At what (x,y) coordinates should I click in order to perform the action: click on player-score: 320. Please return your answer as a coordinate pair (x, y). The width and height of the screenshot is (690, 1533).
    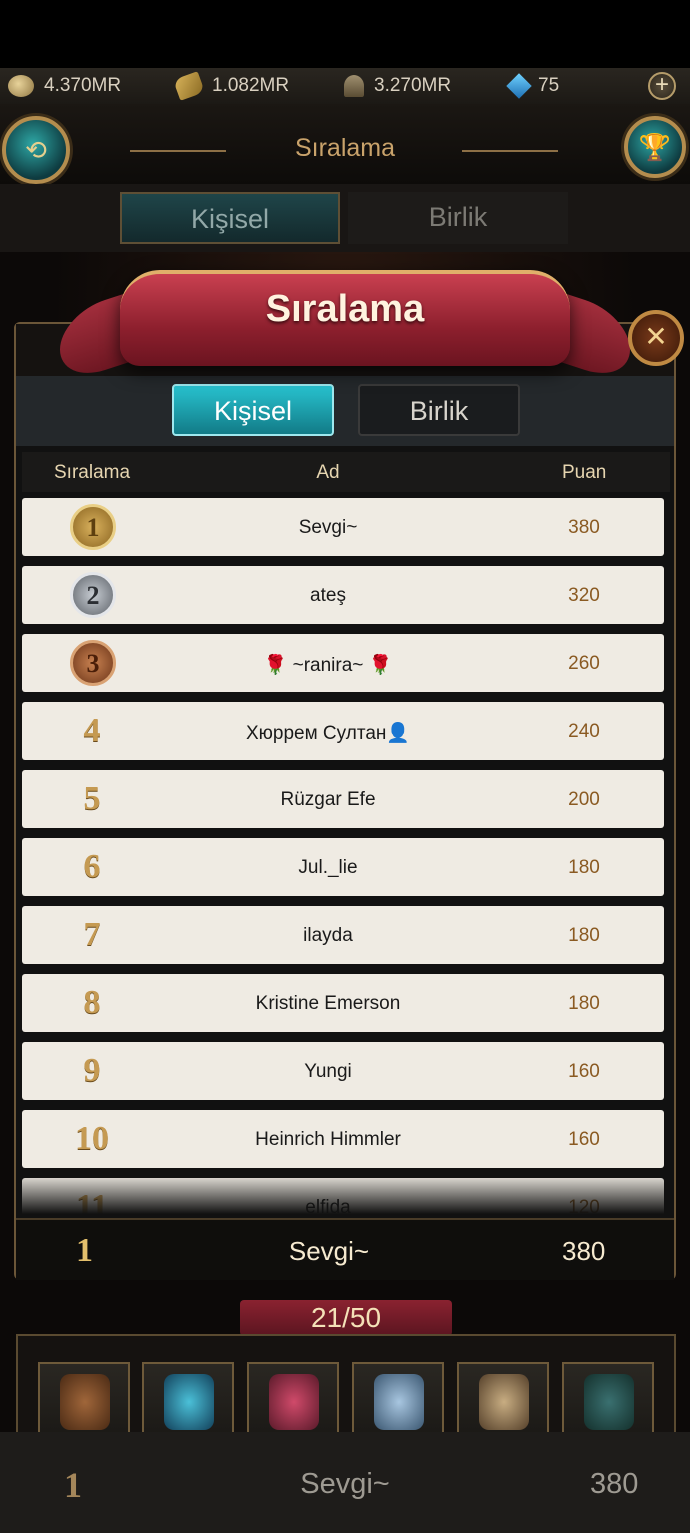
    Looking at the image, I should click on (584, 595).